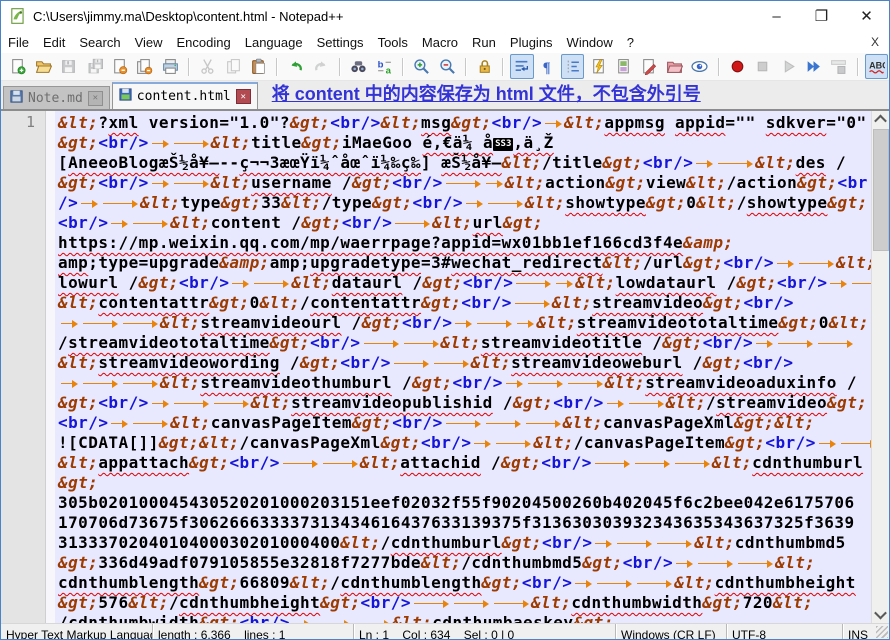  I want to click on scroll-down-button, so click(880, 614).